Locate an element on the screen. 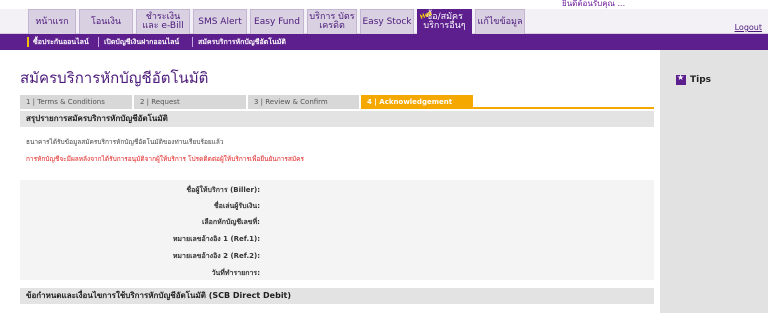  tab-label: Easy Stock is located at coordinates (387, 21).